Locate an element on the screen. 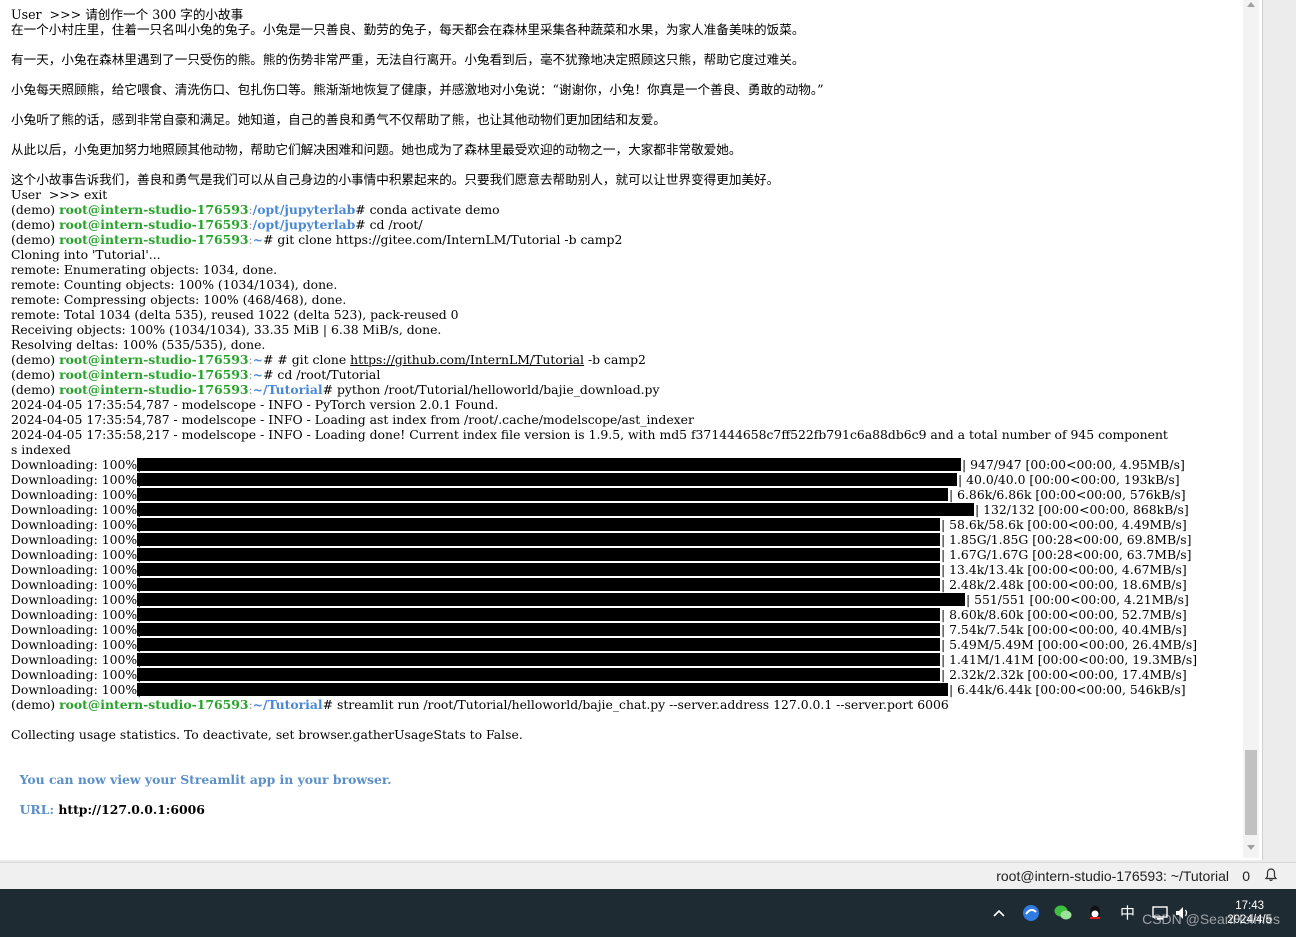  vertical-scrollbar is located at coordinates (1251, 429).